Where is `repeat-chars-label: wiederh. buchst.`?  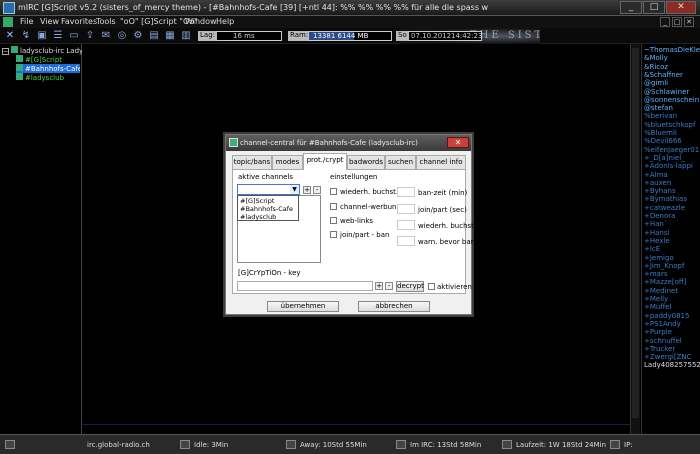
repeat-chars-label: wiederh. buchst. is located at coordinates (369, 192).